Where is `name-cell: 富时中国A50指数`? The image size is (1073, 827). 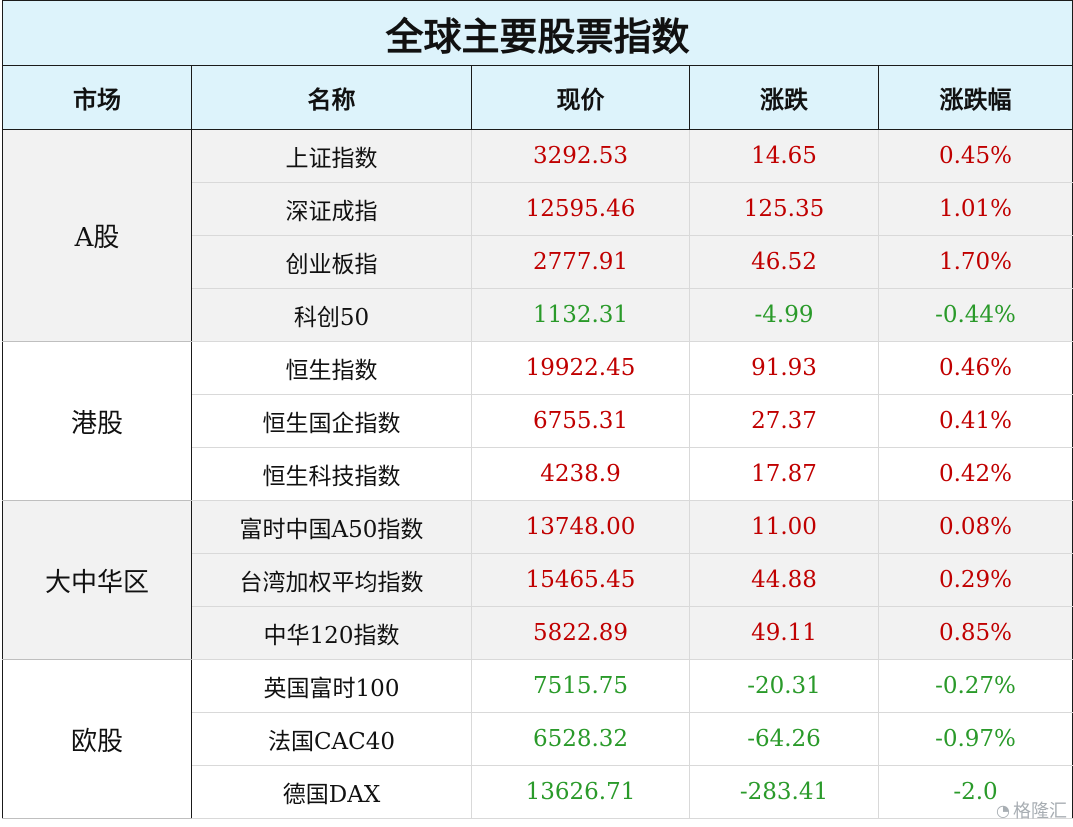 name-cell: 富时中国A50指数 is located at coordinates (331, 527).